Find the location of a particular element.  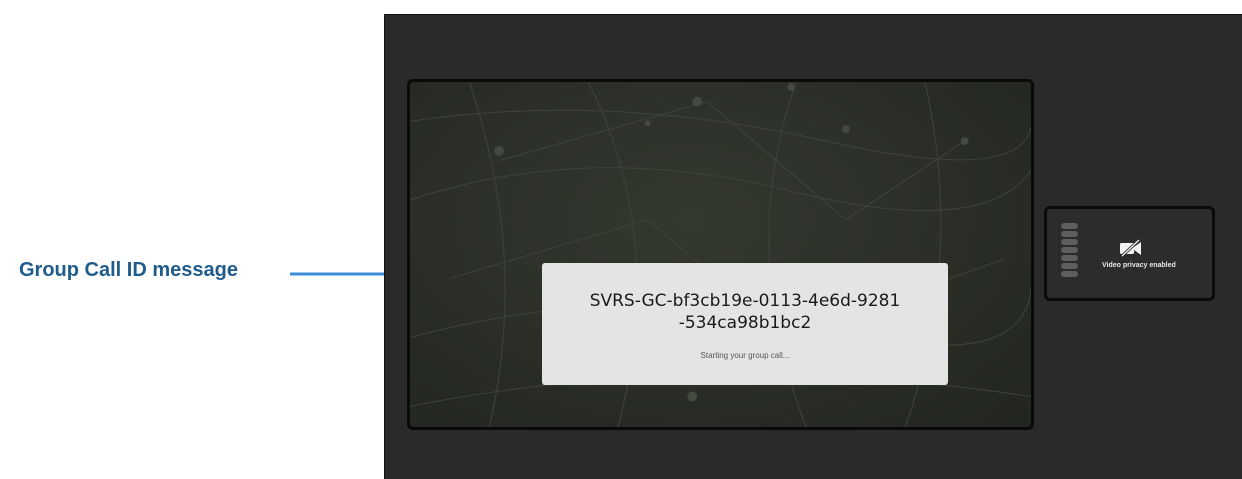

call-id-line-2: -534ca98b1bc2 is located at coordinates (745, 323).